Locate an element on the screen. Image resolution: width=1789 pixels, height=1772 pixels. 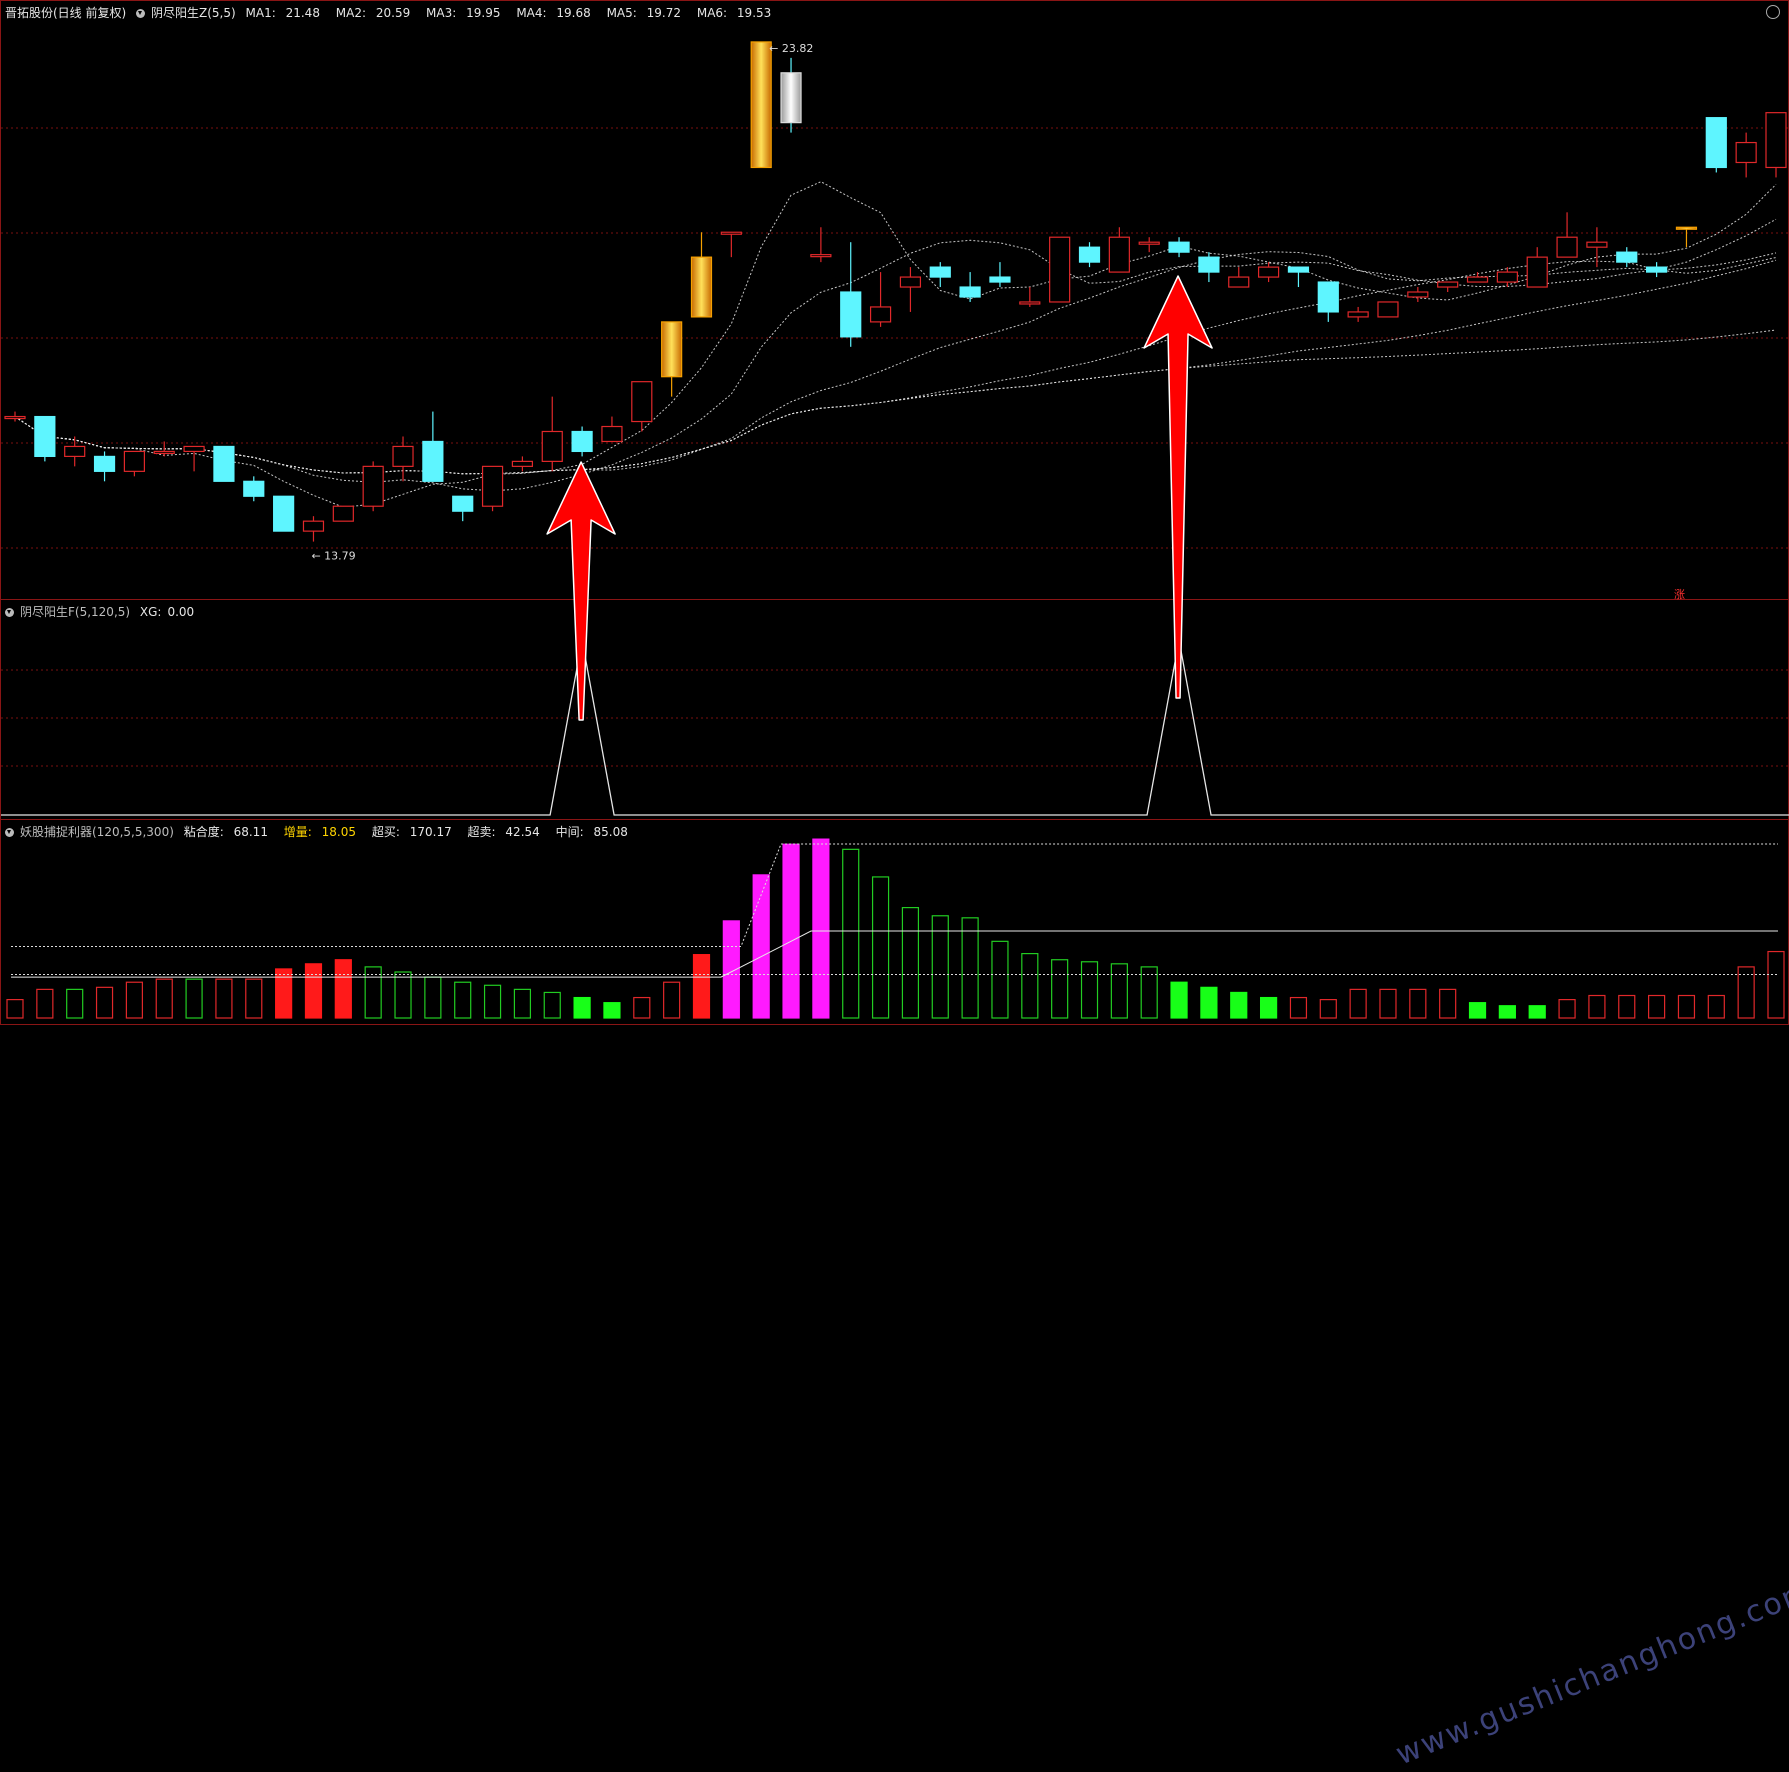
panel-settings-icon is located at coordinates (1773, 12).